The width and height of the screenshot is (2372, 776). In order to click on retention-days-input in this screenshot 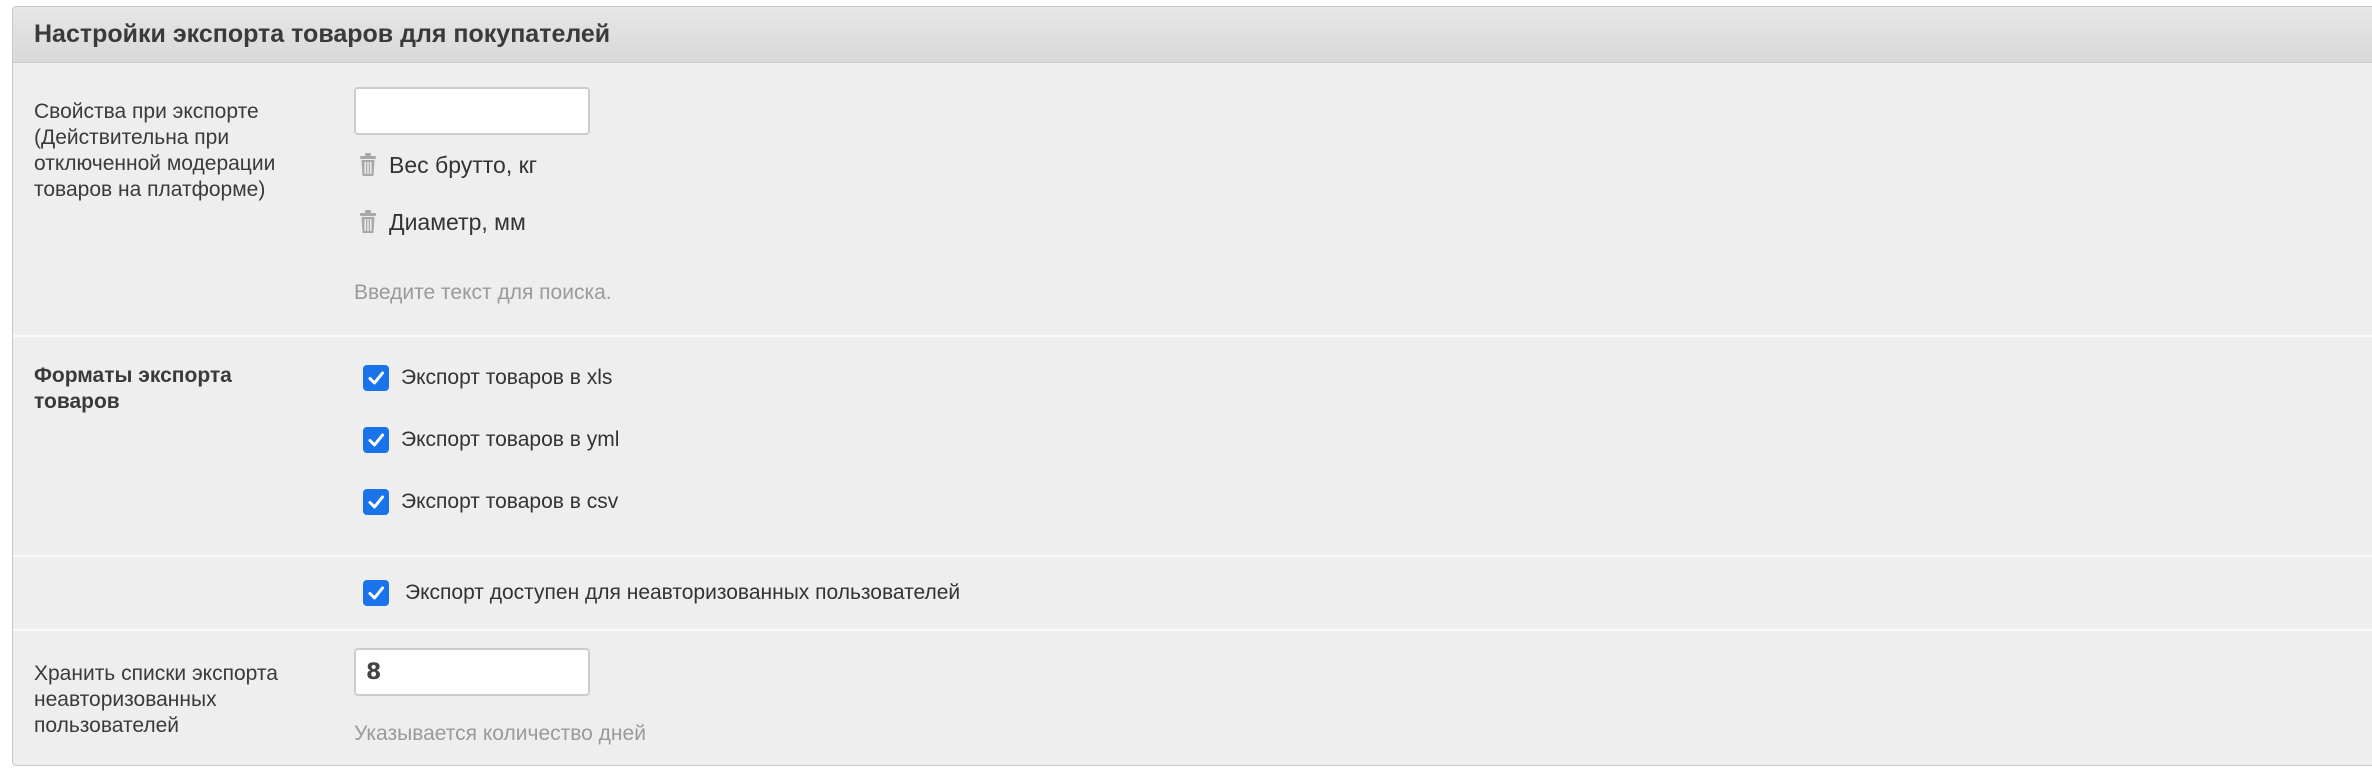, I will do `click(472, 672)`.